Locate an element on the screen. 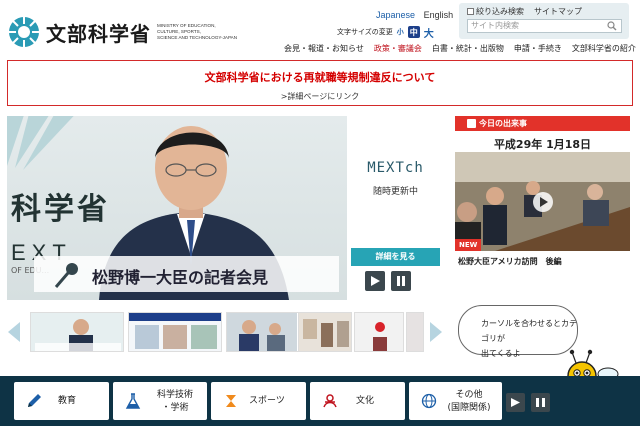 The height and width of the screenshot is (426, 640). pencil-icon is located at coordinates (34, 400).